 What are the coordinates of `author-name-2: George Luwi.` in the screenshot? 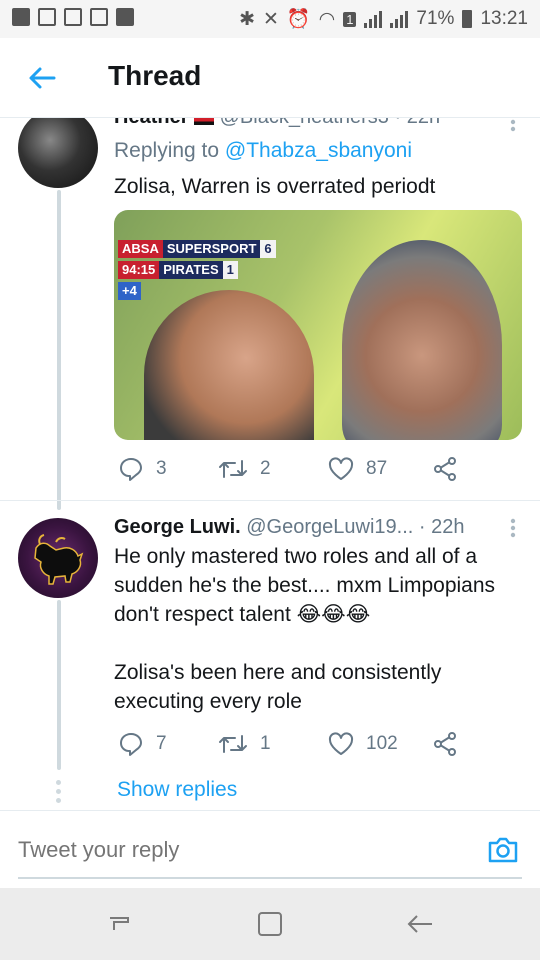 It's located at (177, 527).